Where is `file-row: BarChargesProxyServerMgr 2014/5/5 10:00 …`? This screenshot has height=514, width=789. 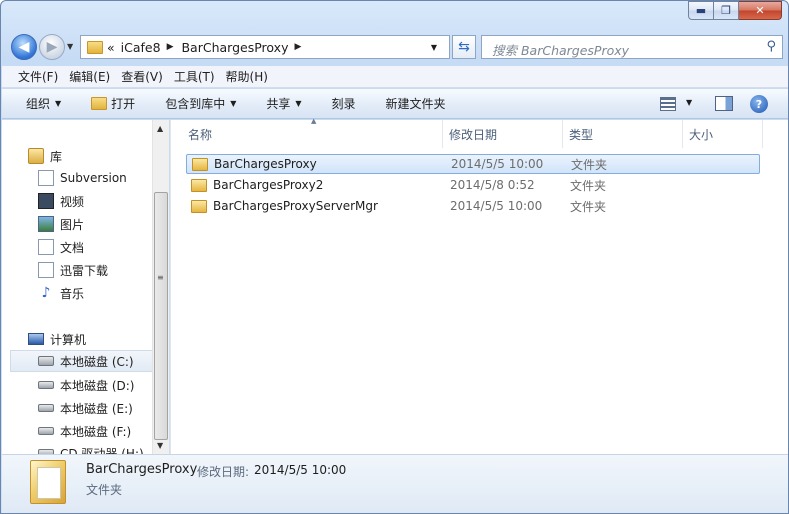 file-row: BarChargesProxyServerMgr 2014/5/5 10:00 … is located at coordinates (473, 206).